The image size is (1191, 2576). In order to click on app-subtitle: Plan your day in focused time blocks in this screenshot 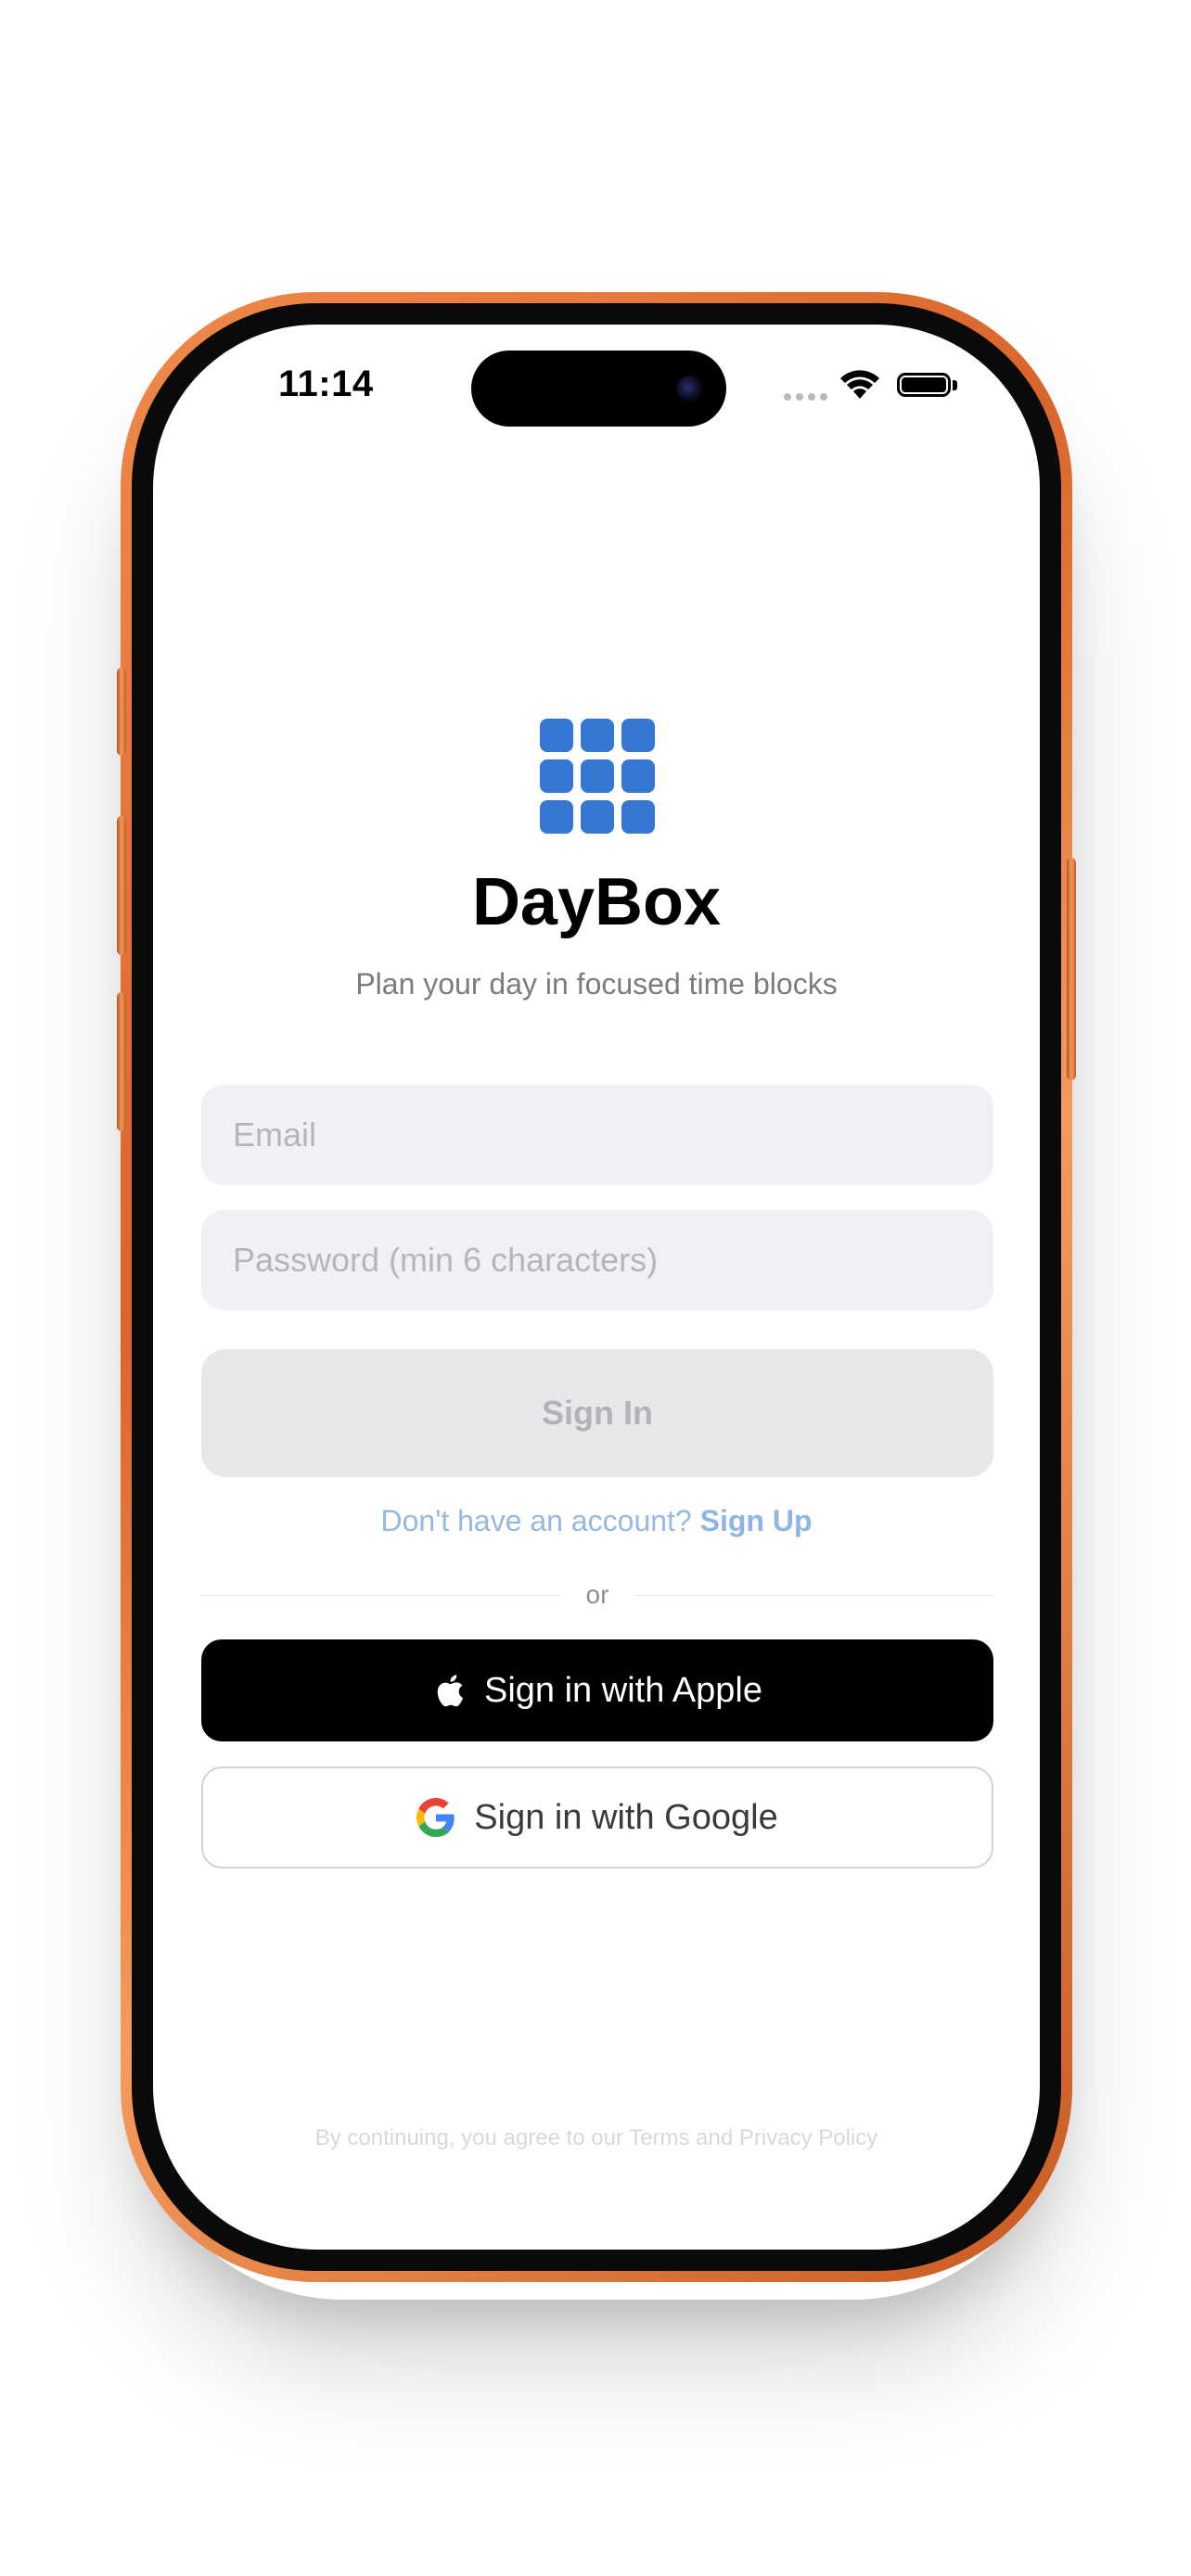, I will do `click(597, 984)`.